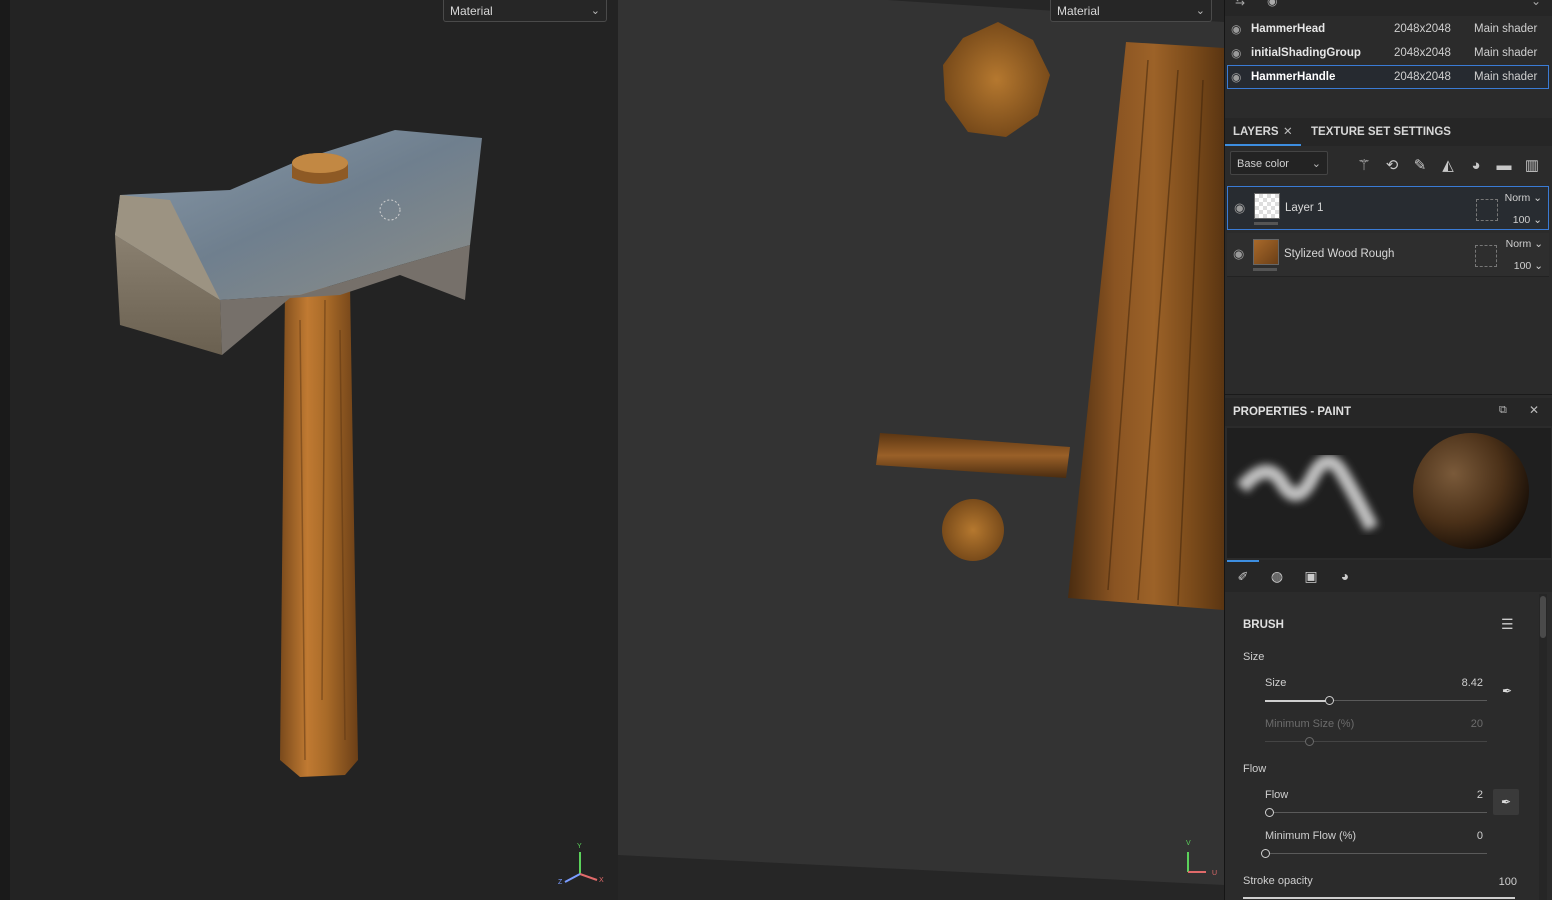 This screenshot has width=1552, height=900. What do you see at coordinates (1476, 724) in the screenshot?
I see `min-size-value: 20` at bounding box center [1476, 724].